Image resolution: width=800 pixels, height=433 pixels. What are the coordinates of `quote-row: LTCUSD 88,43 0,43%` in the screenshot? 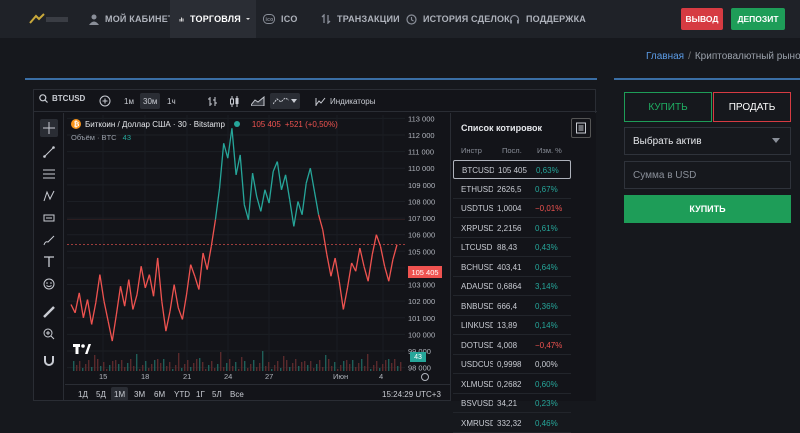 It's located at (512, 247).